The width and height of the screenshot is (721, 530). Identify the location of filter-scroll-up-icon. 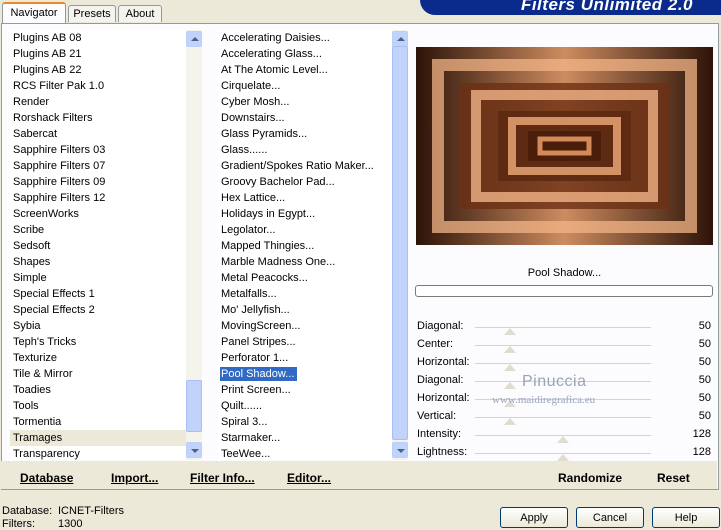
(400, 39).